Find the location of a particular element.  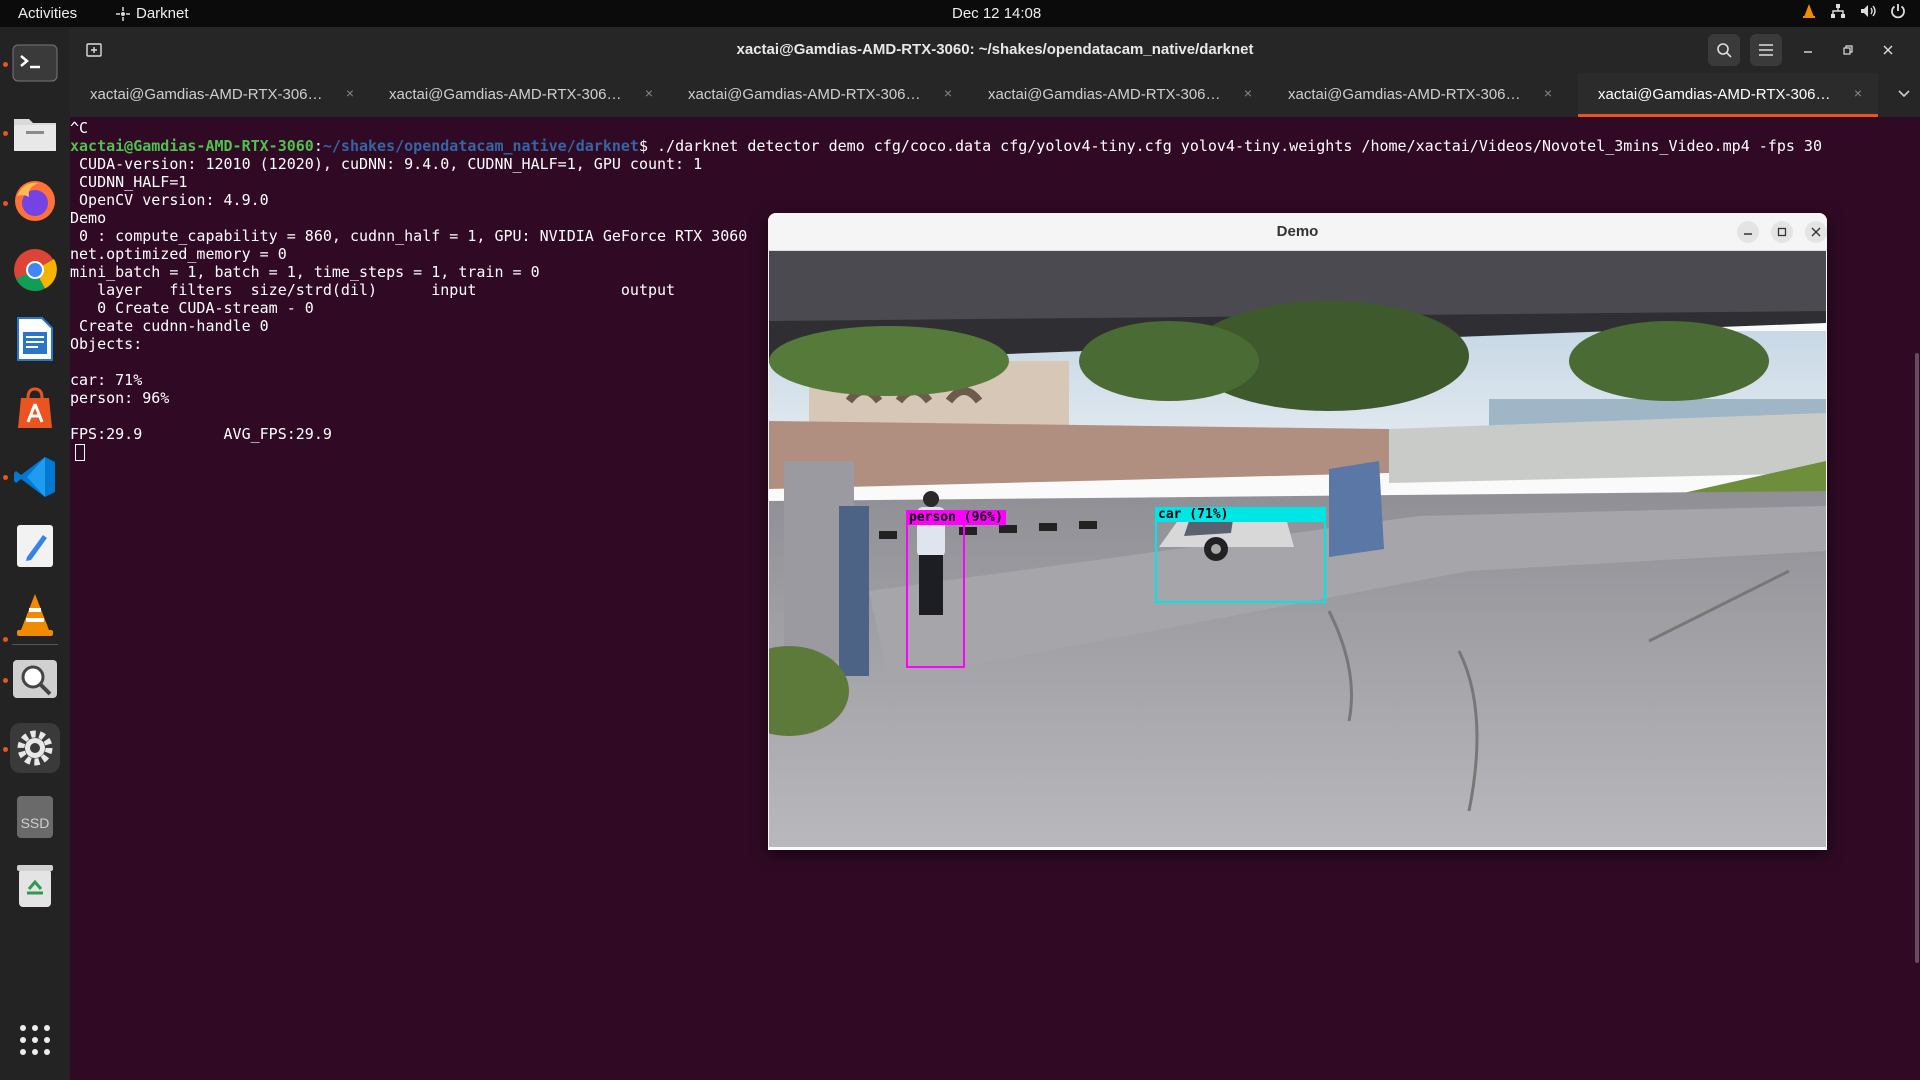

demo-titlebar: Demo is located at coordinates (1297, 232).